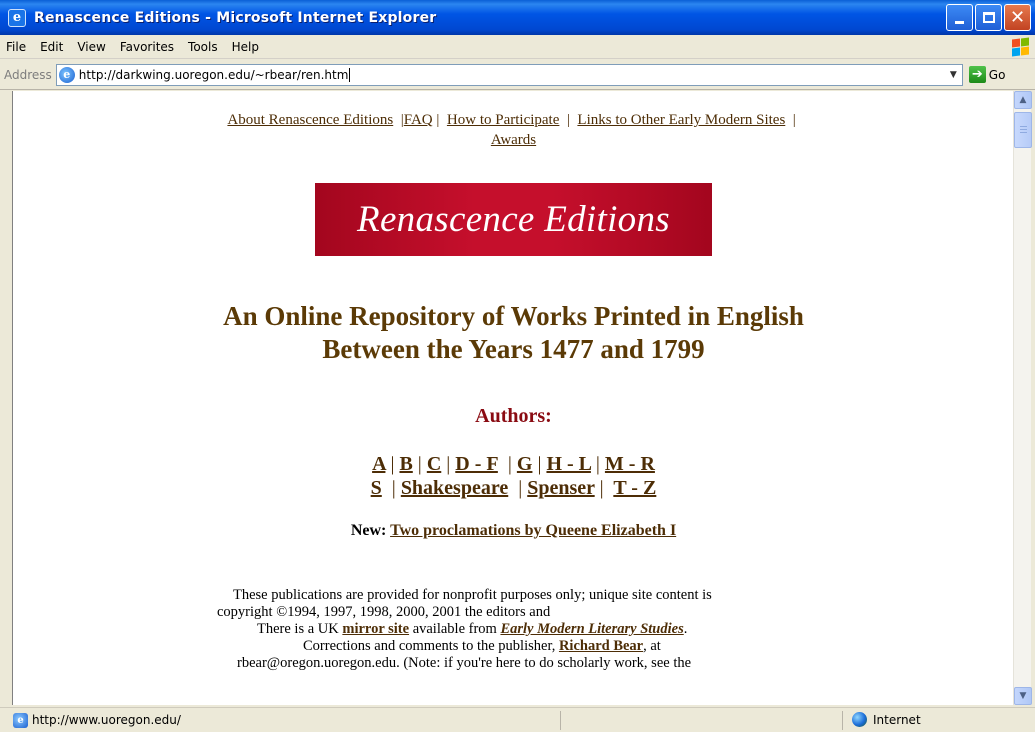  I want to click on close-button: ✕, so click(1017, 17).